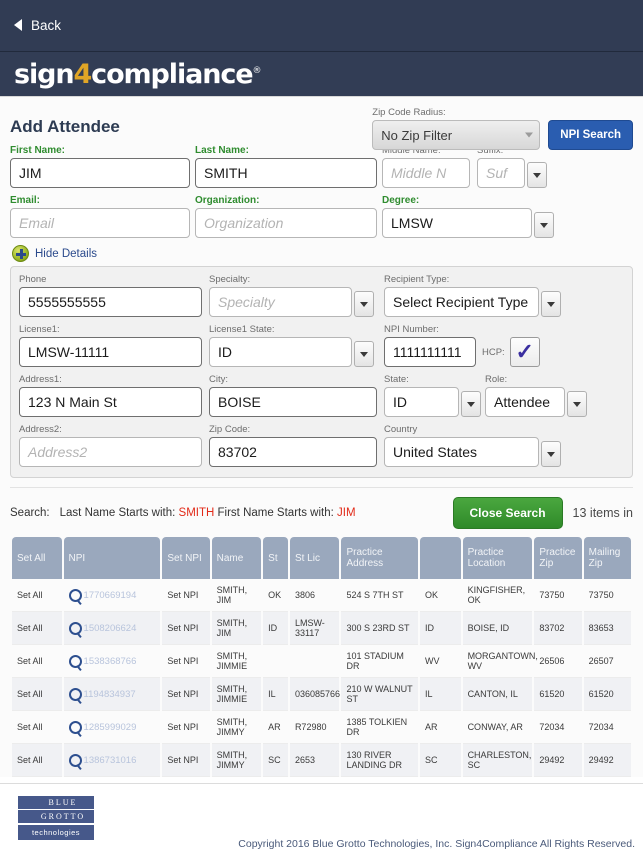 Image resolution: width=643 pixels, height=857 pixels. Describe the element at coordinates (46, 25) in the screenshot. I see `back-button-label: Back` at that location.